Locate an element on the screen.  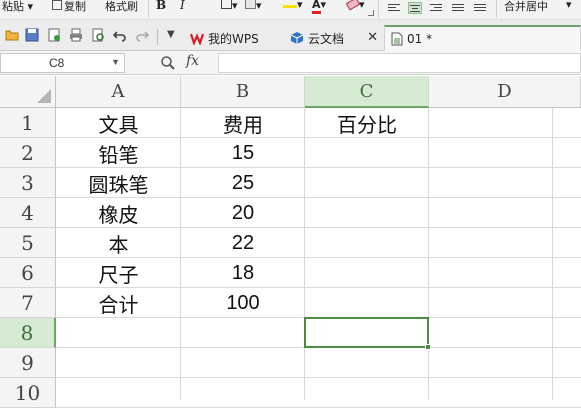
copy-icon is located at coordinates (57, 5).